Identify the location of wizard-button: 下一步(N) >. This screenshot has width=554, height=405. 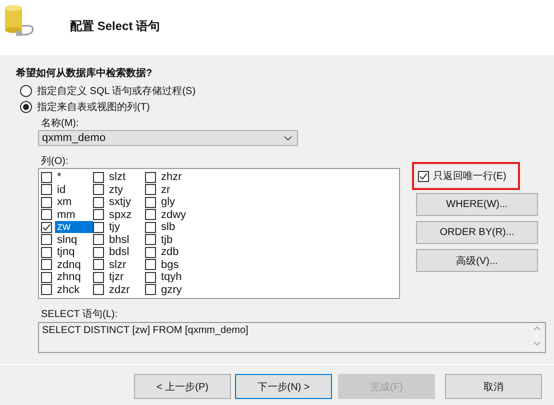
(283, 386).